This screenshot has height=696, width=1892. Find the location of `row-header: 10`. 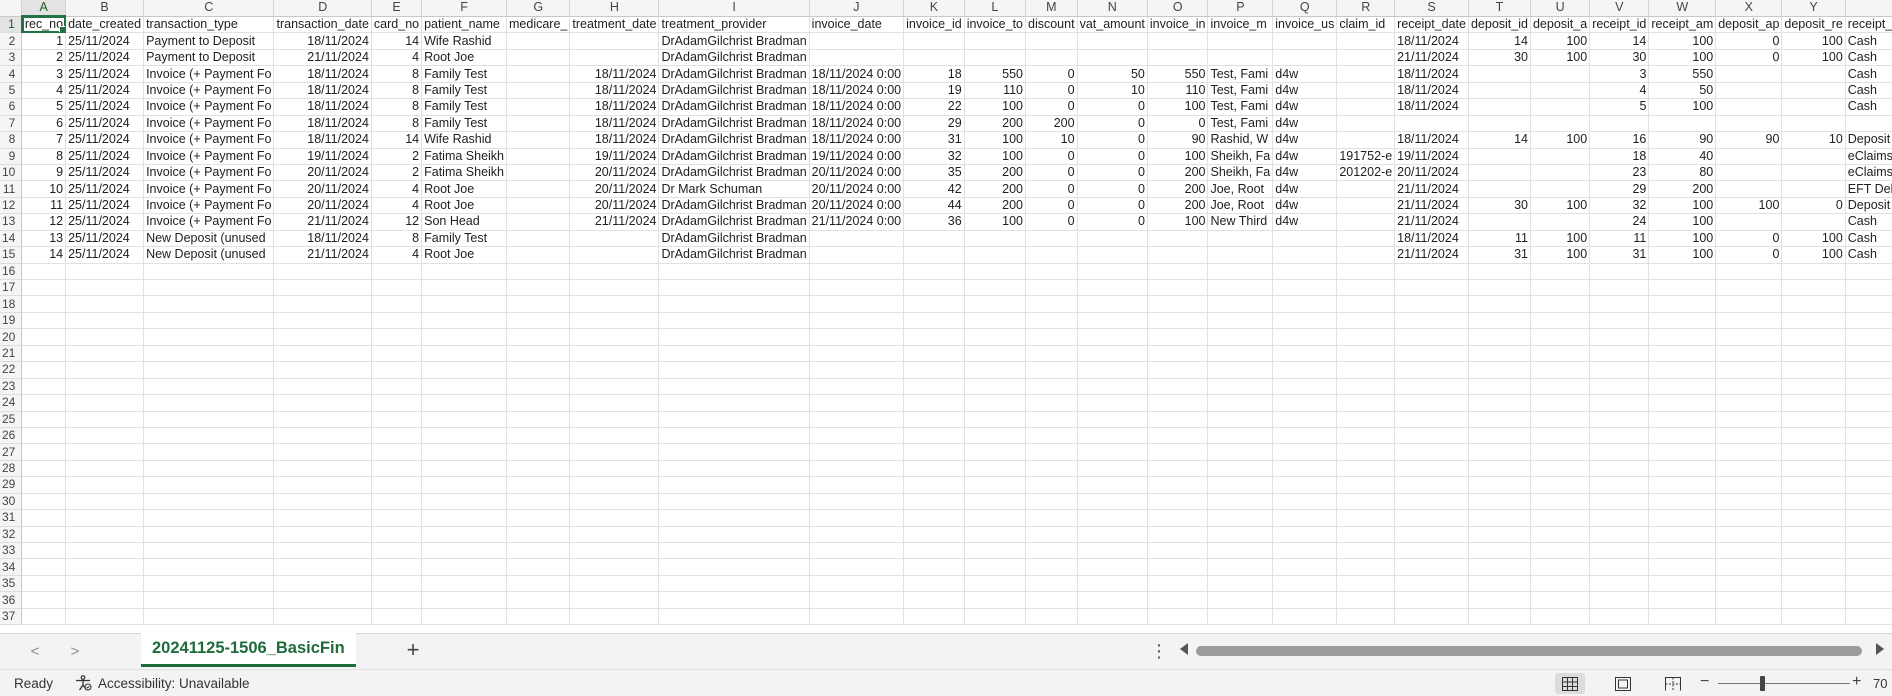

row-header: 10 is located at coordinates (11, 173).